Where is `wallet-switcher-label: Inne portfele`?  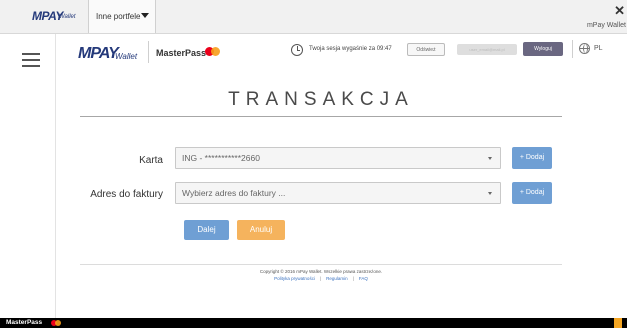 wallet-switcher-label: Inne portfele is located at coordinates (118, 16).